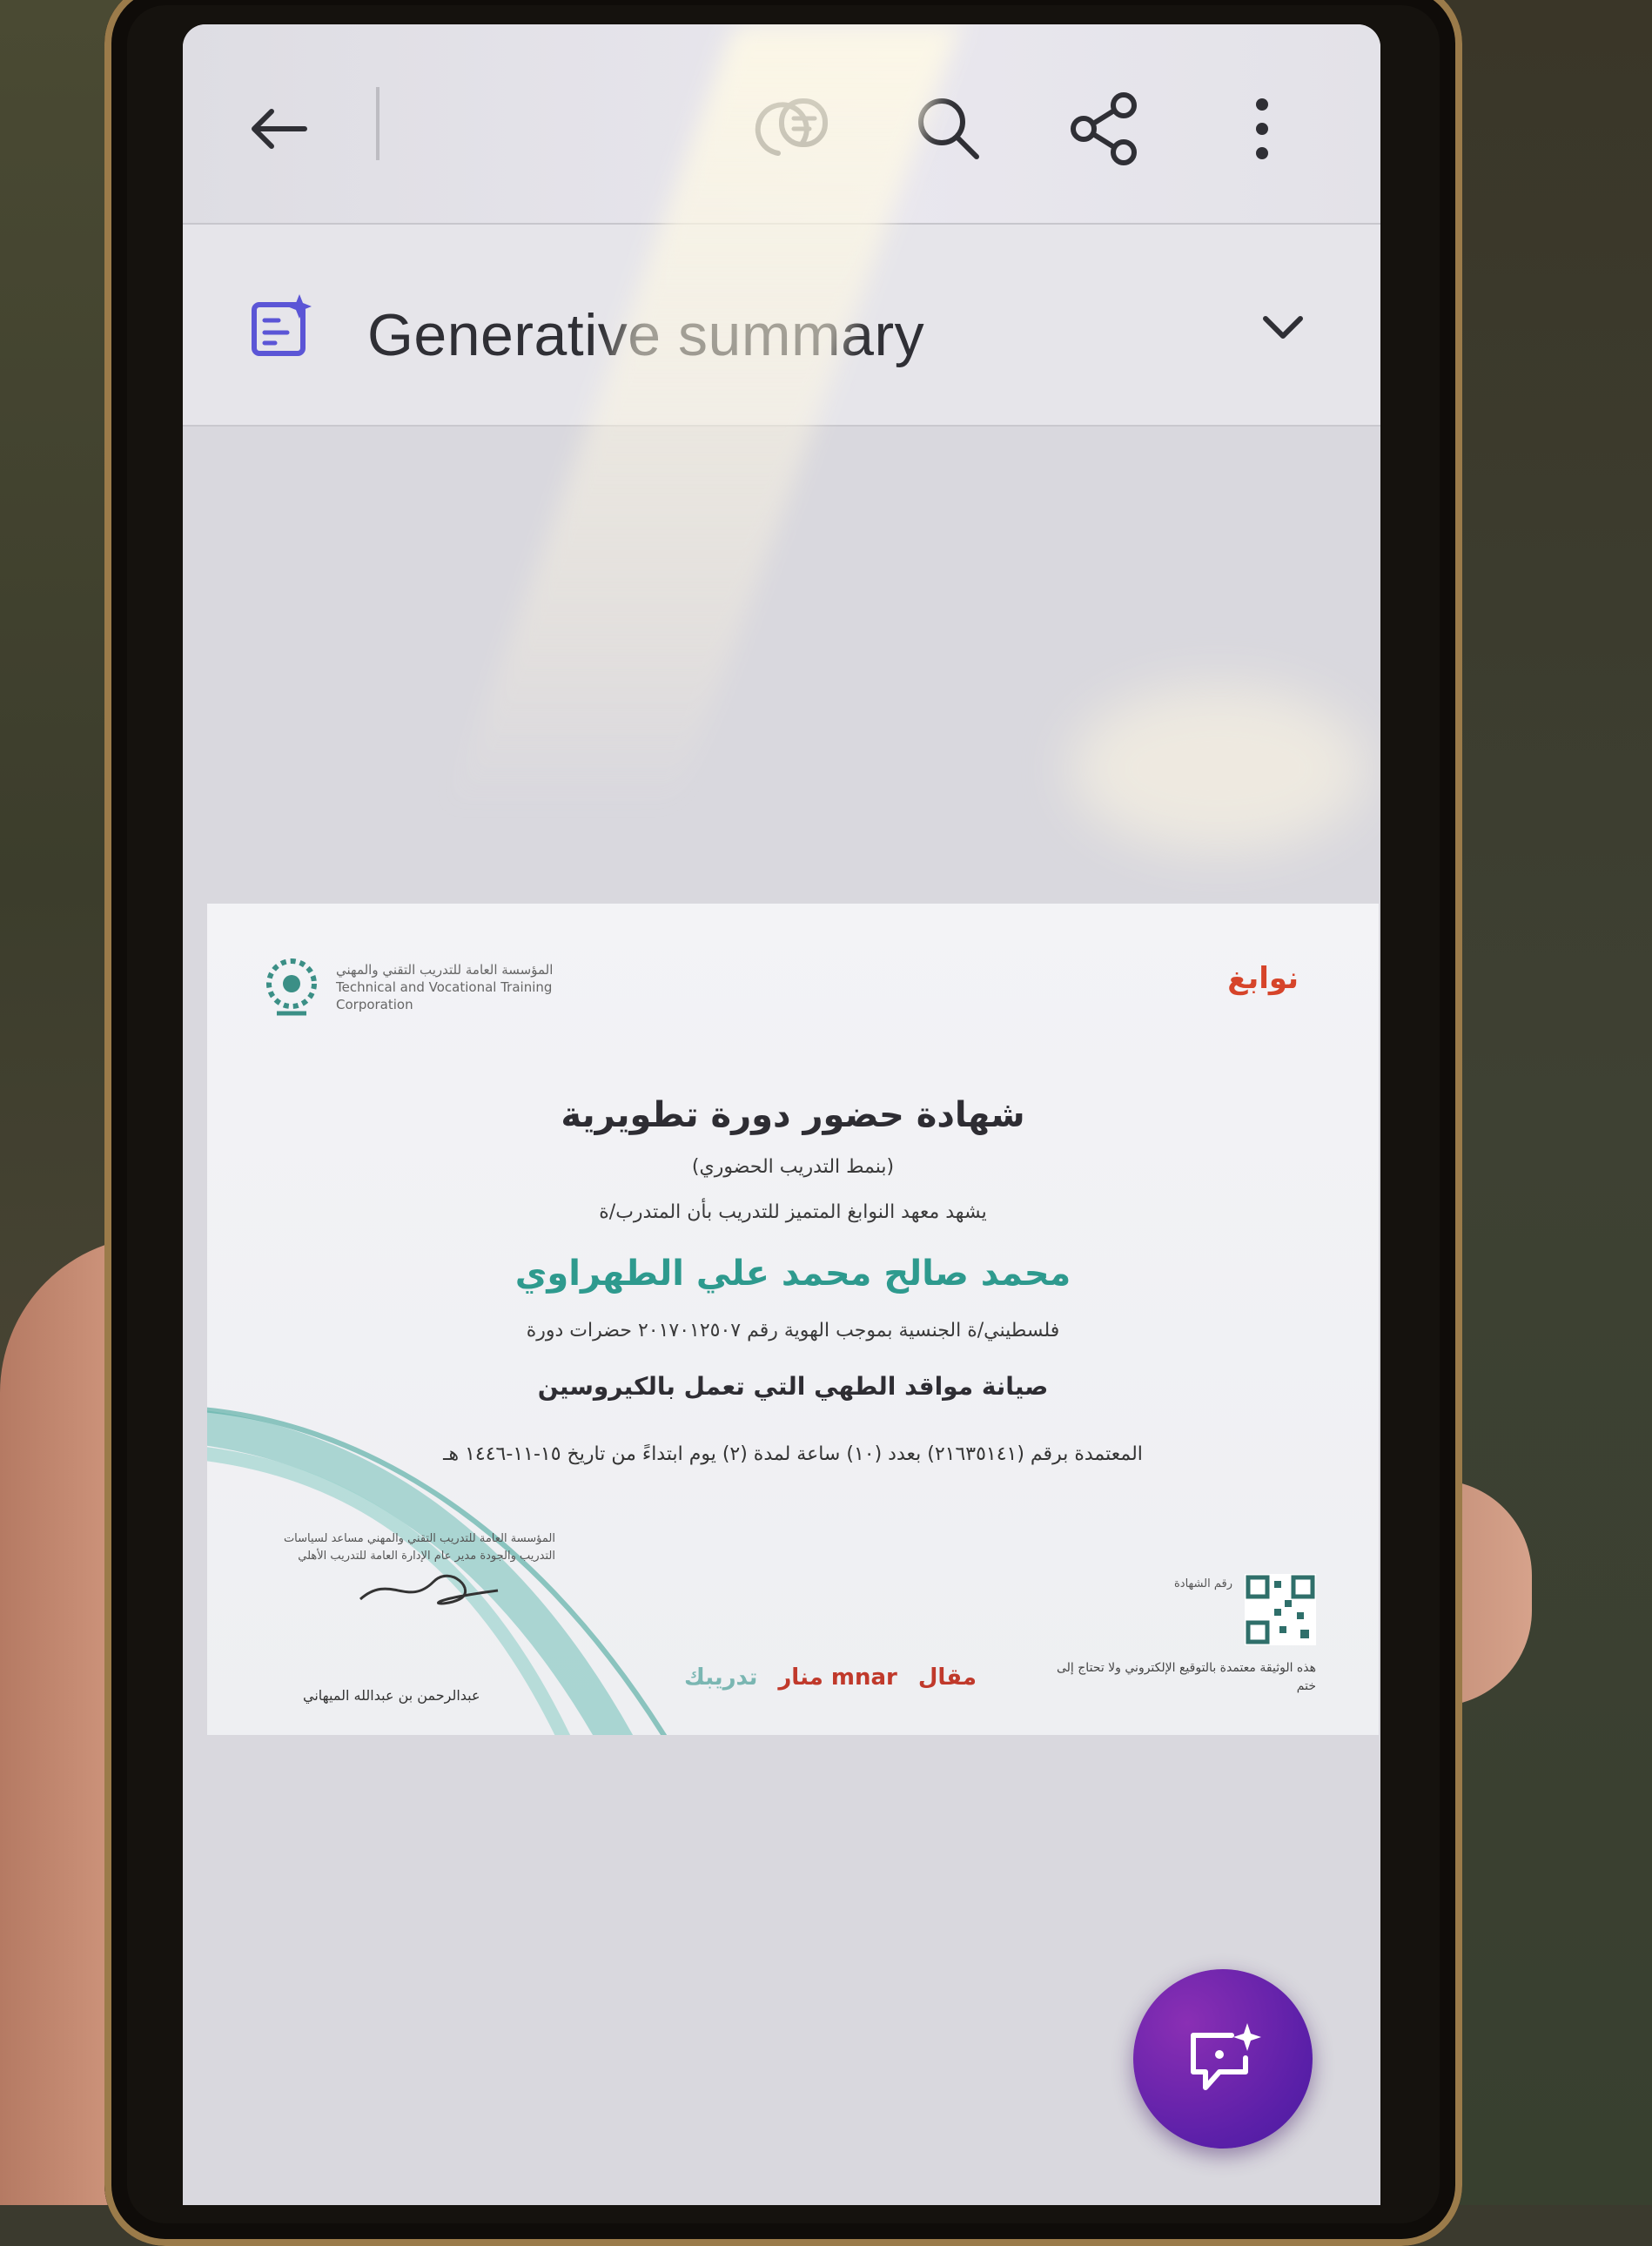  Describe the element at coordinates (429, 1590) in the screenshot. I see `signature-image` at that location.